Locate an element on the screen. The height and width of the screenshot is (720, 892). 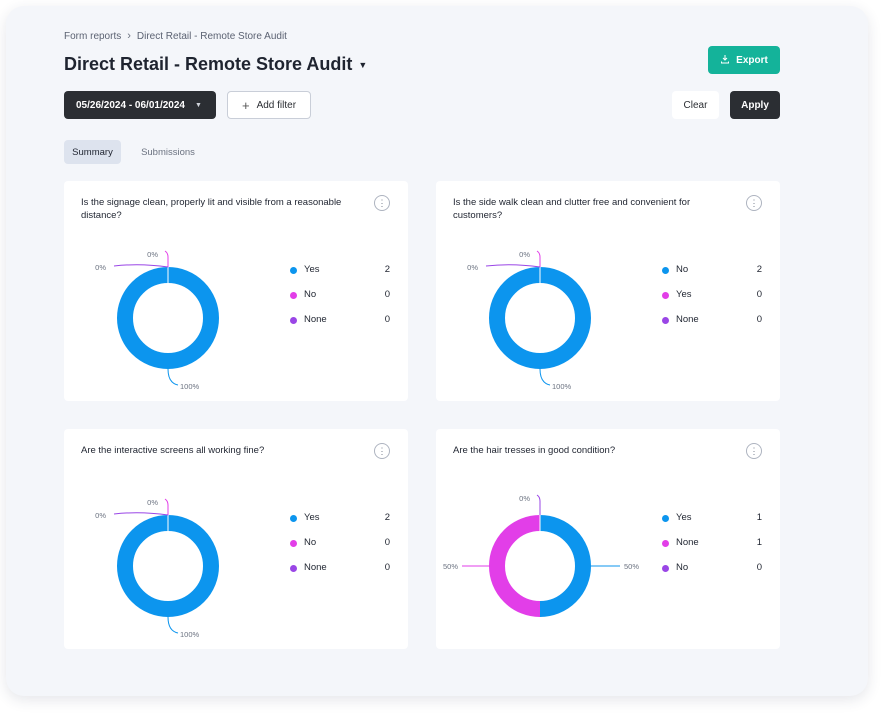
add-filter-button: + Add filter is located at coordinates (269, 105).